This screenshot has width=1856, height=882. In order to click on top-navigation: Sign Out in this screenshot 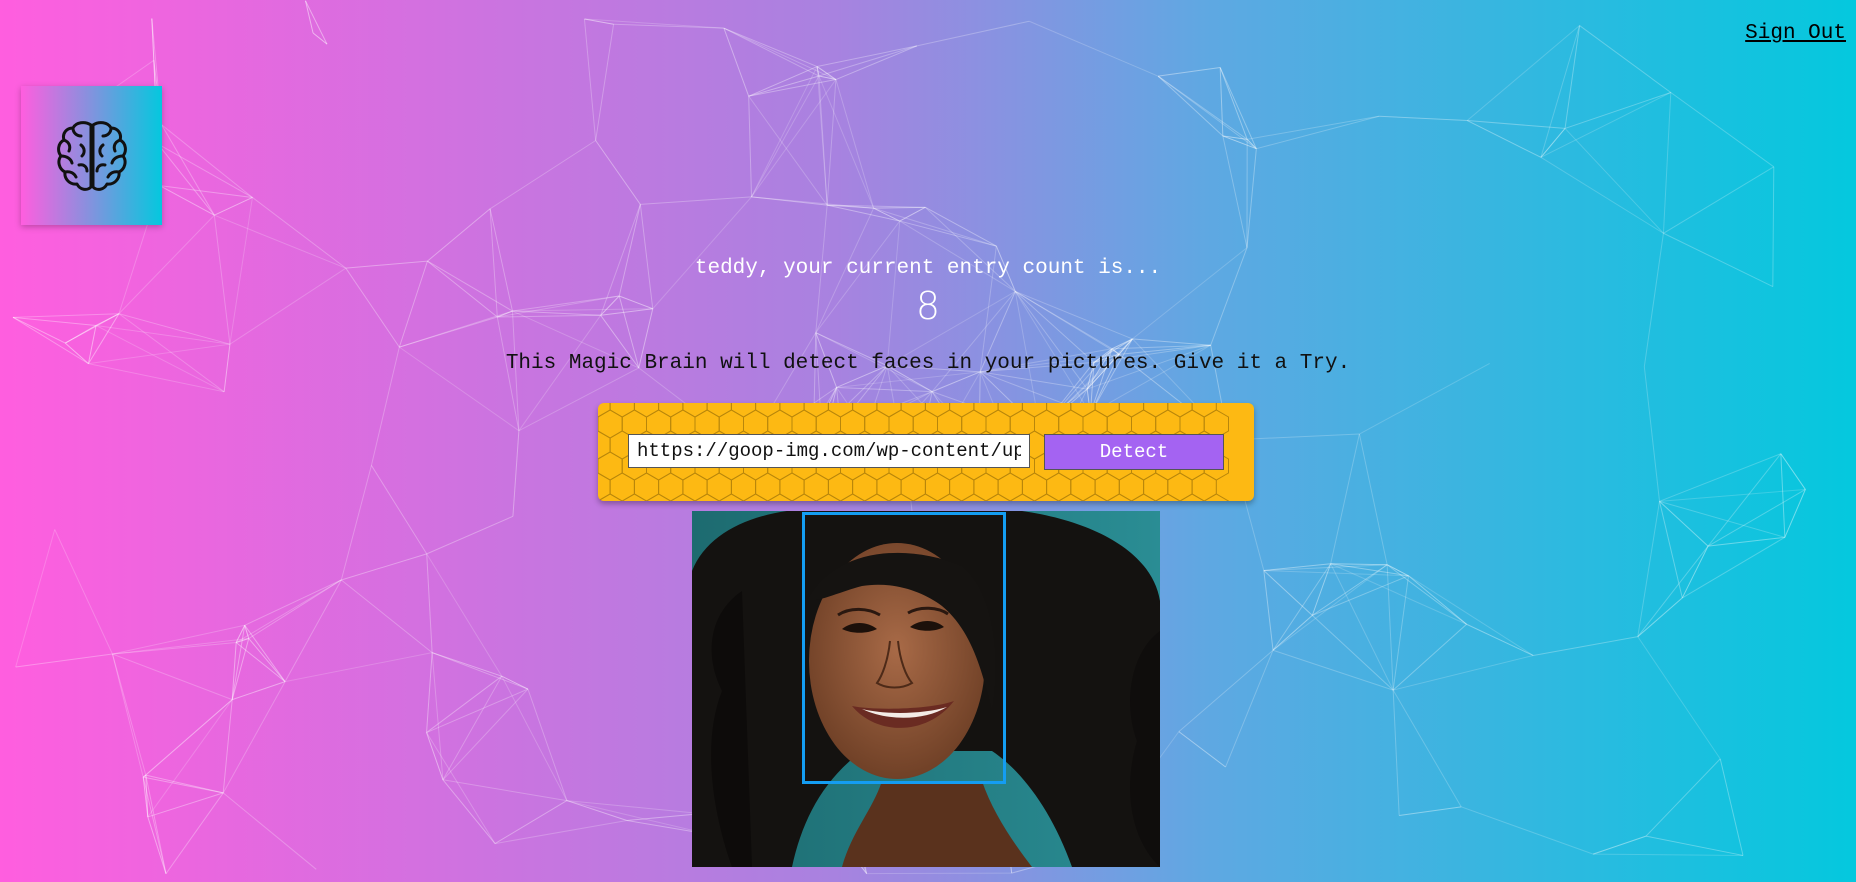, I will do `click(1795, 33)`.